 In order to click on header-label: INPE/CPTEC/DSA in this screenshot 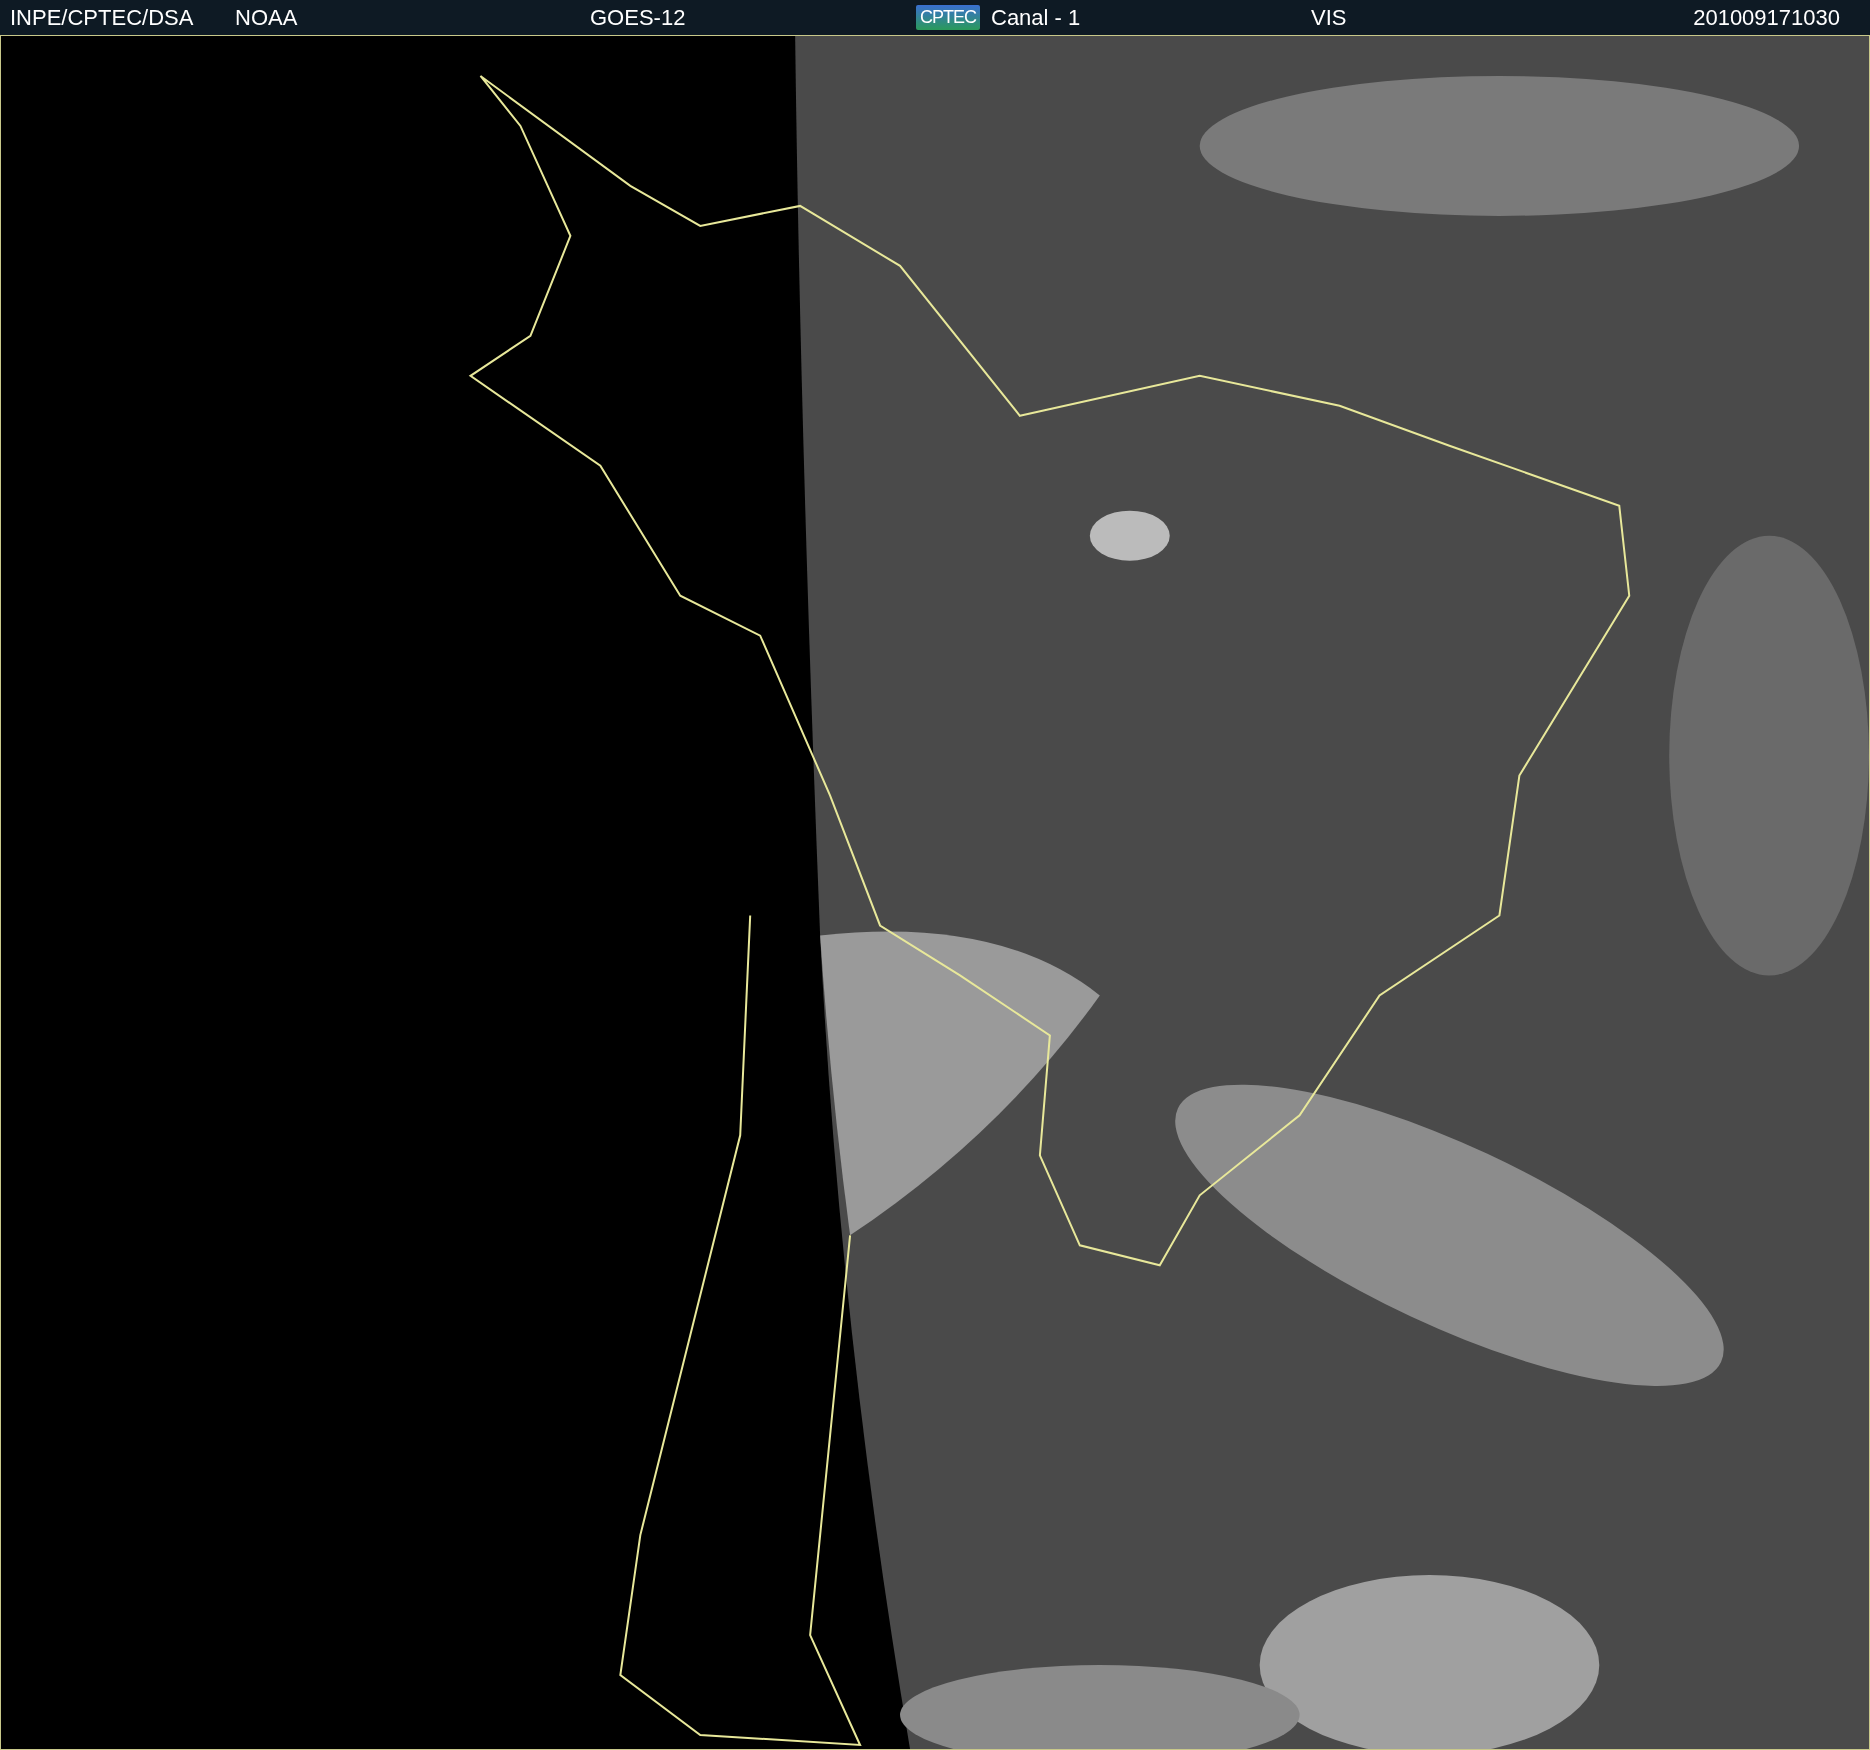, I will do `click(102, 17)`.